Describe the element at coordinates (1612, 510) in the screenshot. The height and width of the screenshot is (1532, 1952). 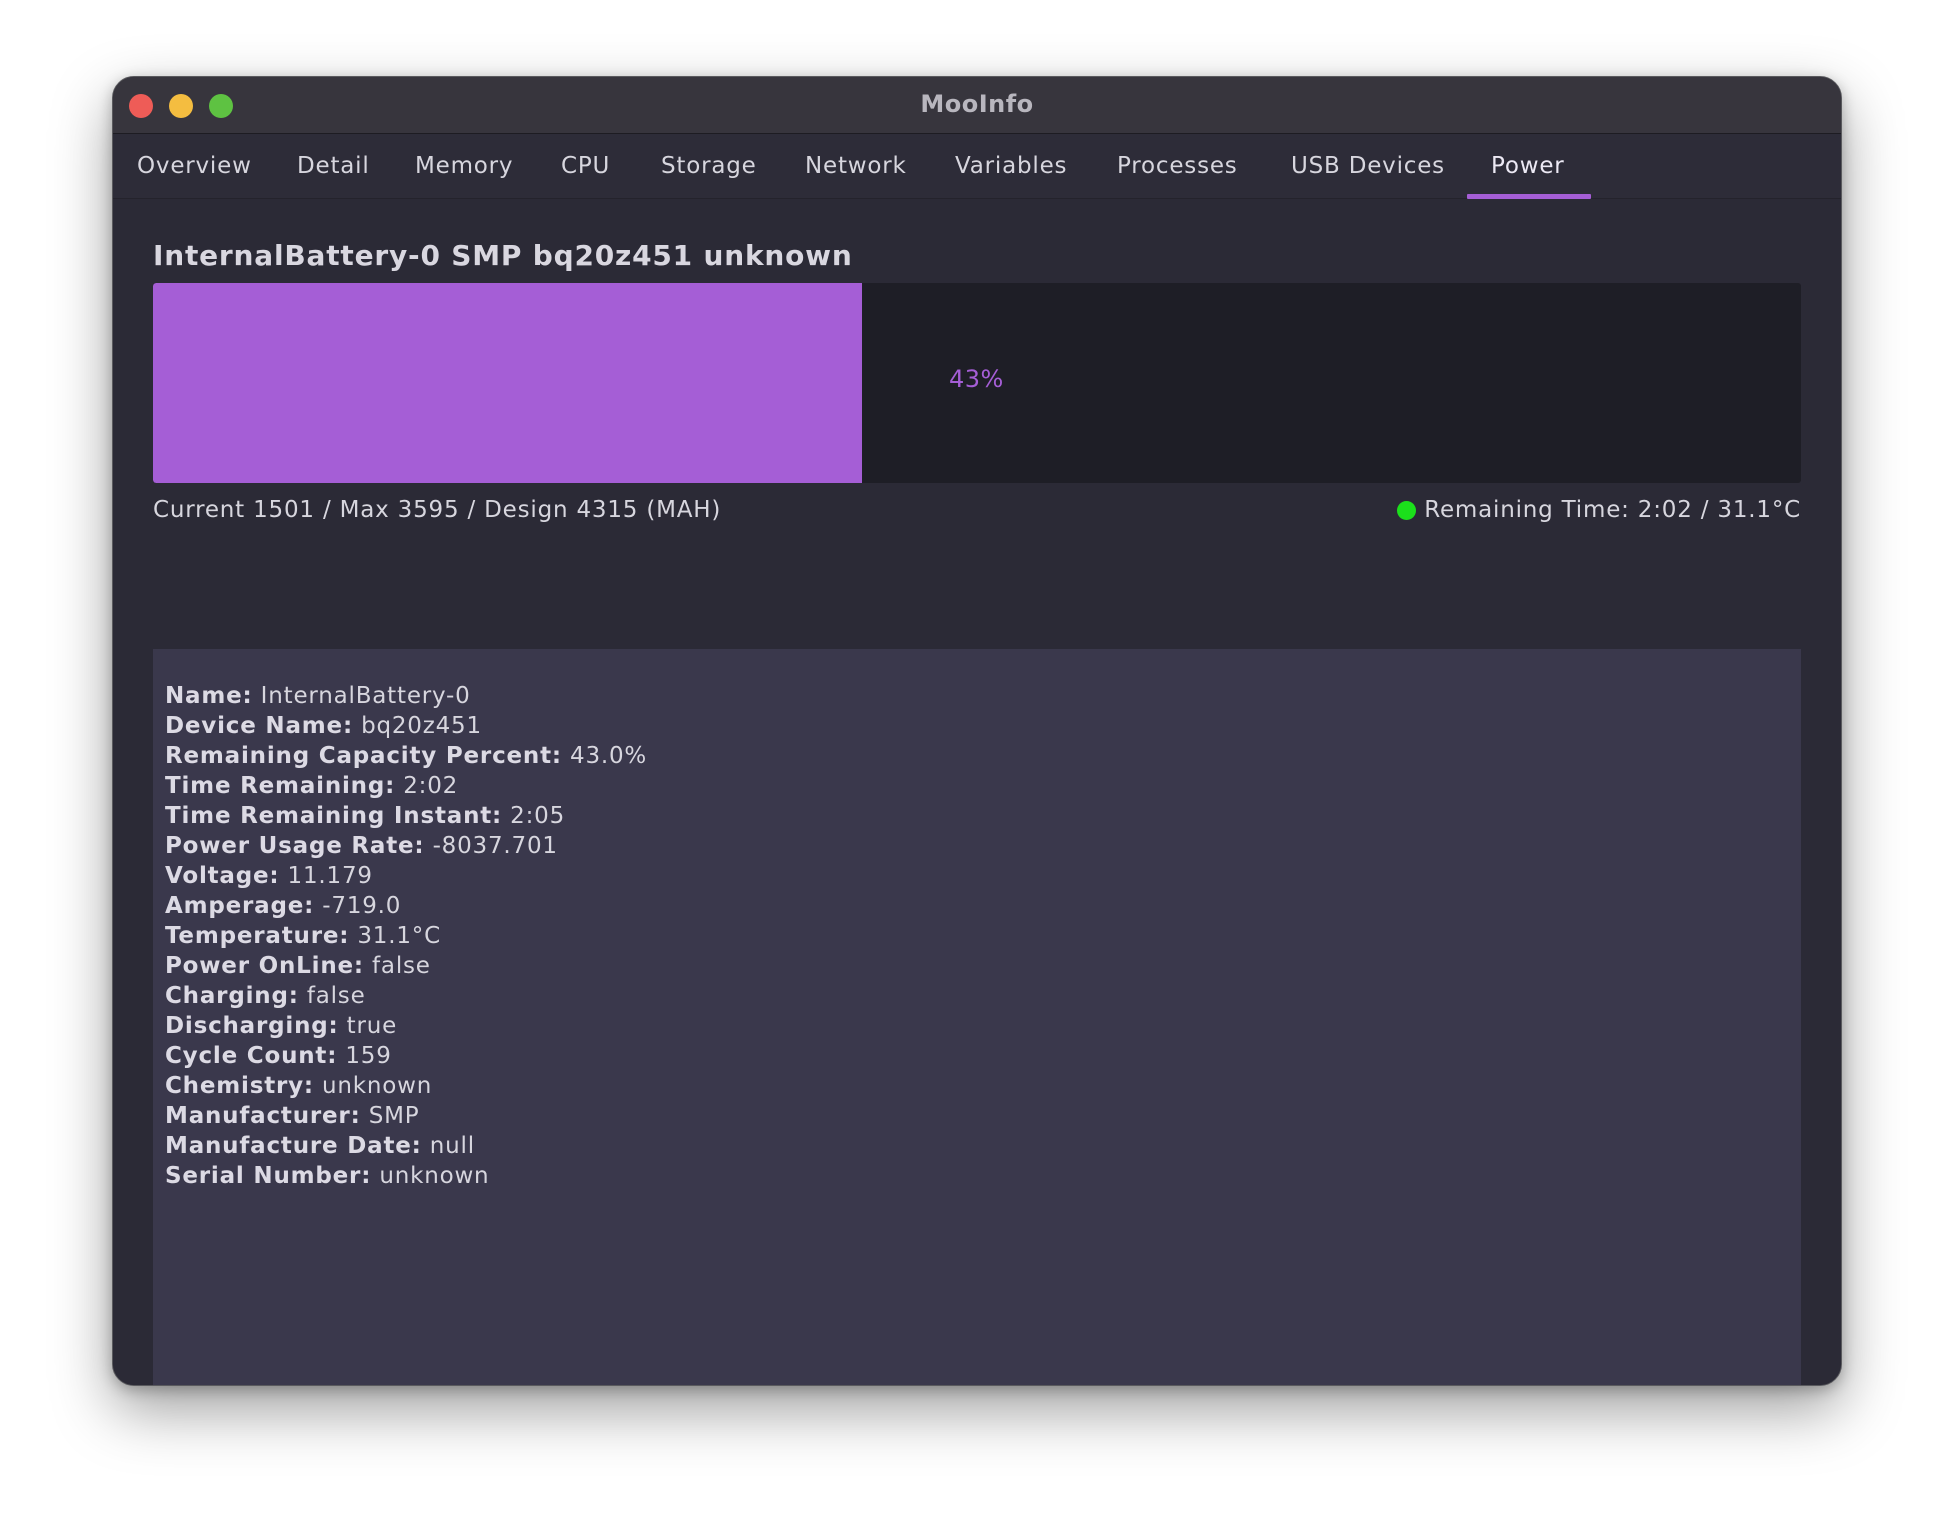
I see `remaining-time-text: Remaining Time: 2:02 / 31.1°C` at that location.